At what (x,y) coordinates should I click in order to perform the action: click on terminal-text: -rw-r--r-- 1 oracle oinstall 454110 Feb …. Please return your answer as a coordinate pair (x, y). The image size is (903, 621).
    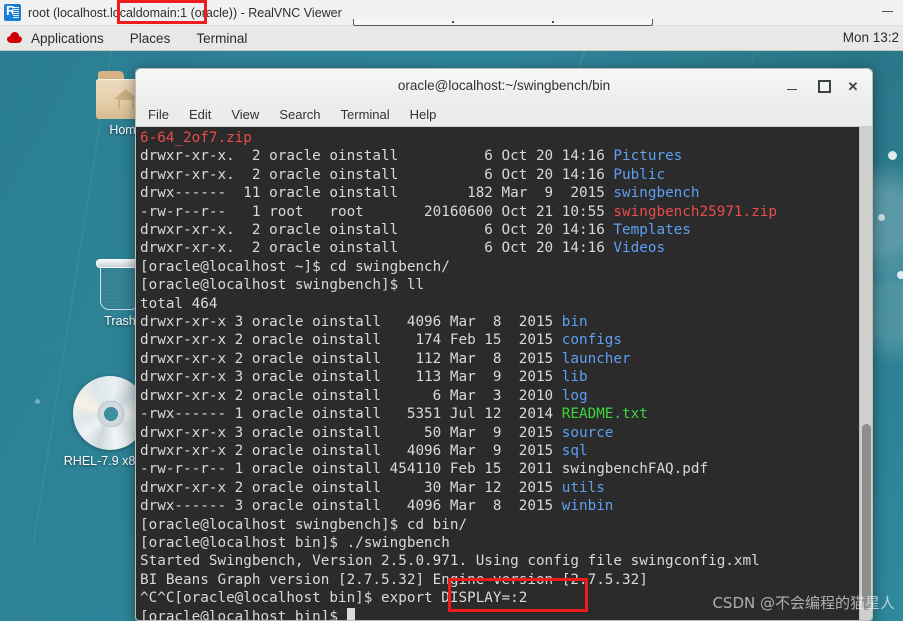
    Looking at the image, I should click on (424, 469).